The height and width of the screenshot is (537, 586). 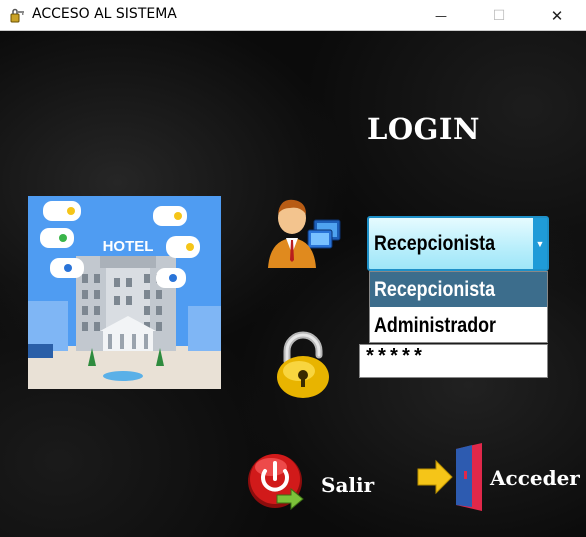 I want to click on hotel-illustration: HOTEL, so click(x=124, y=292).